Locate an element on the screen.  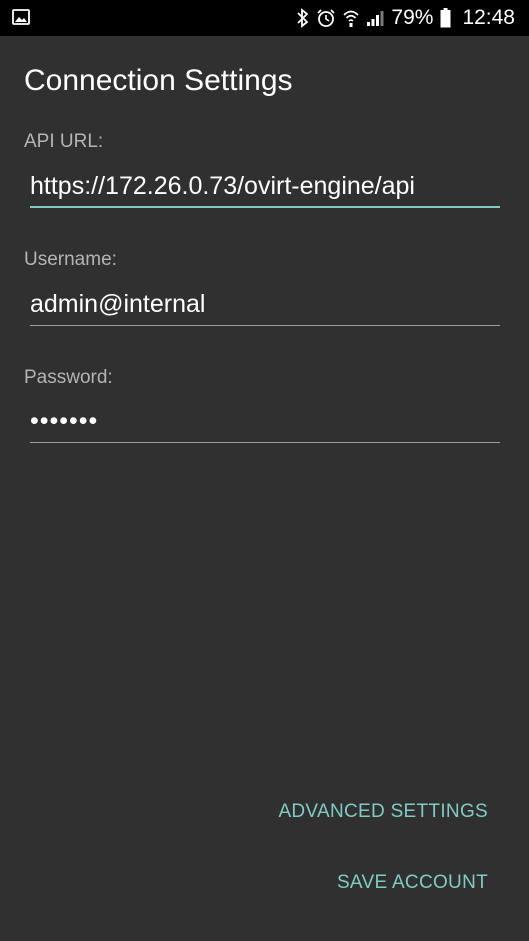
status-bar: 79% 12:48 is located at coordinates (264, 18).